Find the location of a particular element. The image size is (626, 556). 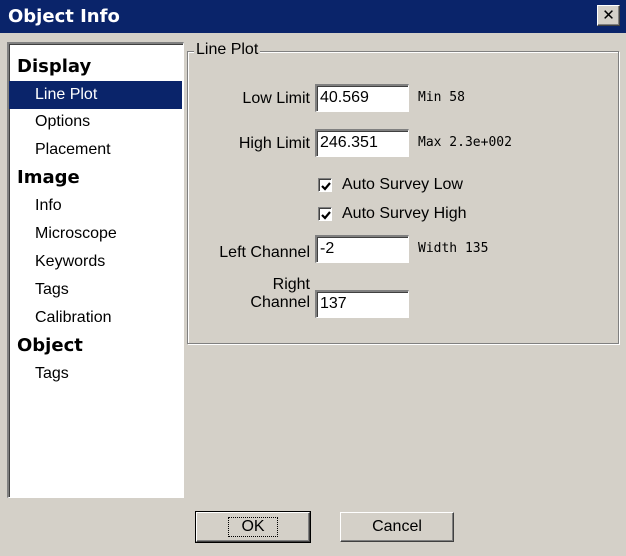

width-readout: Width 135 is located at coordinates (453, 248).